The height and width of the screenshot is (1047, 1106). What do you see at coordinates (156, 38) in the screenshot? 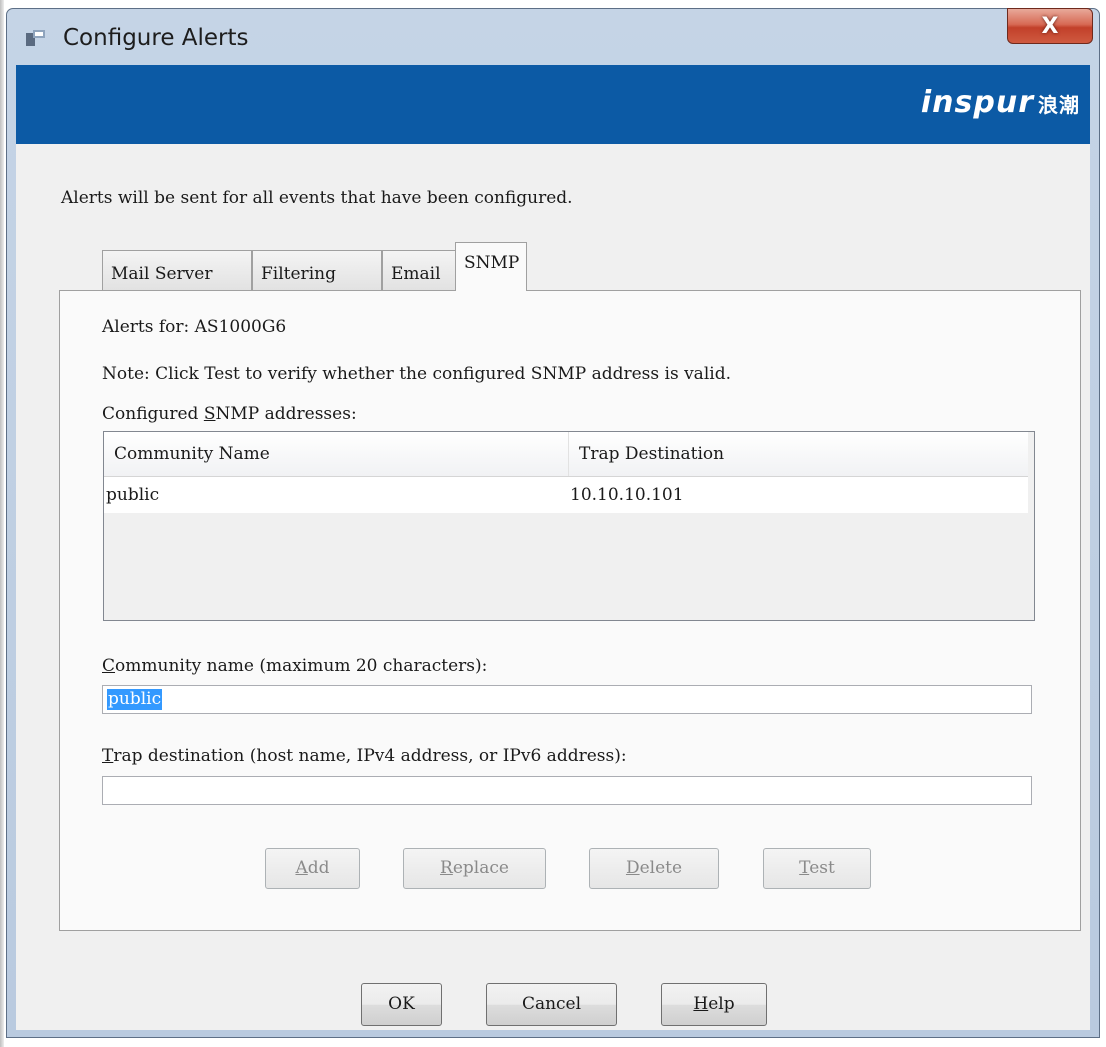
I see `window-title: Configure Alerts` at bounding box center [156, 38].